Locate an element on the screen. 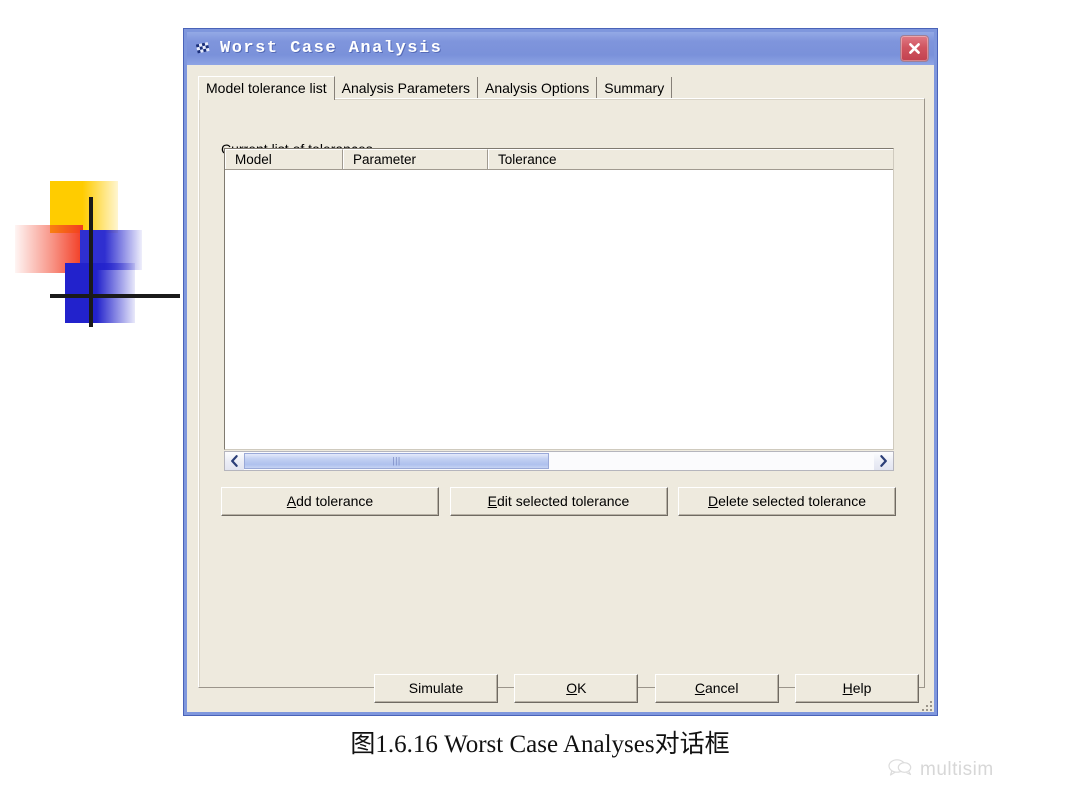 The height and width of the screenshot is (810, 1080). scroll-right-arrow-icon is located at coordinates (883, 461).